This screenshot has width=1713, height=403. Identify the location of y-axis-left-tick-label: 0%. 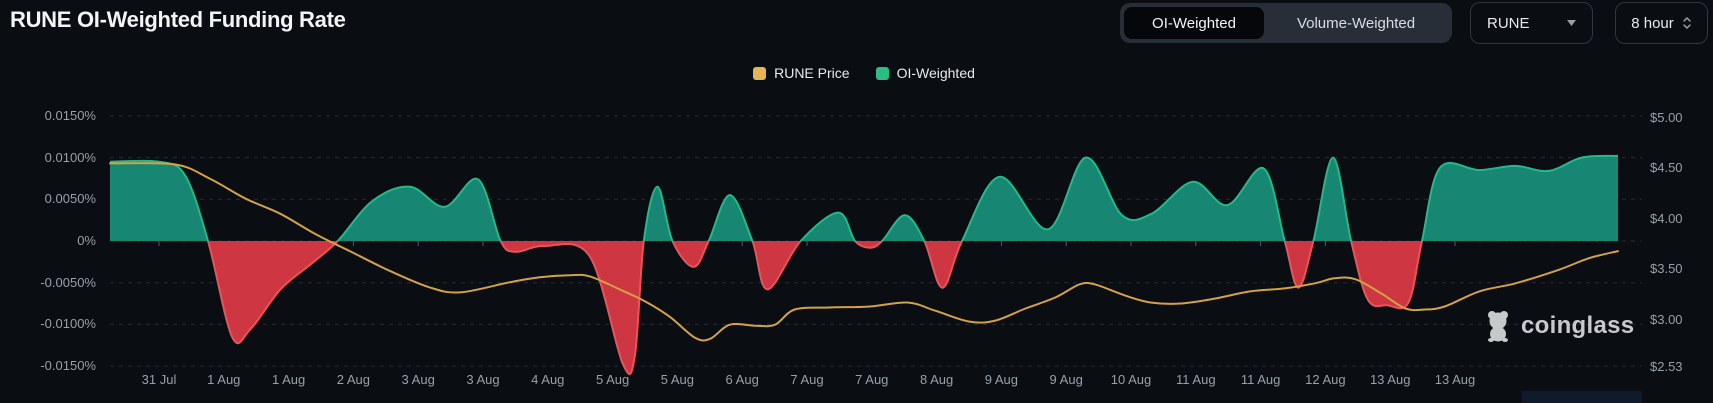
(86, 240).